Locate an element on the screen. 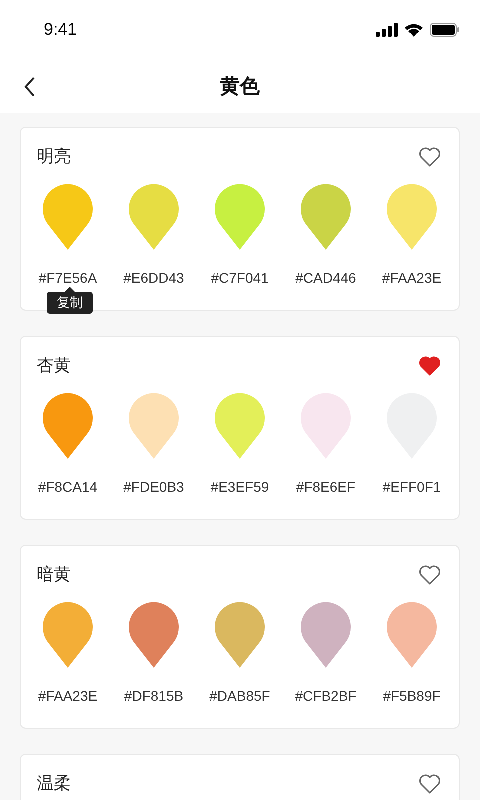 The image size is (480, 800). color-code: #FDE0B3 is located at coordinates (154, 487).